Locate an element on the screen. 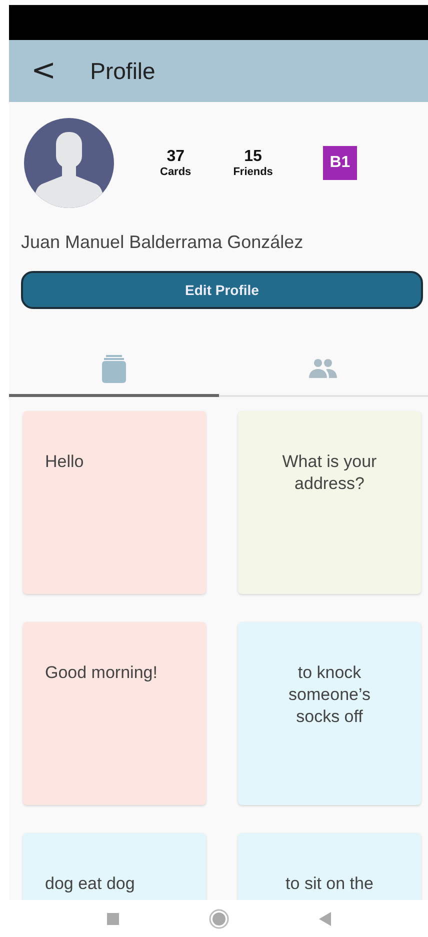  phrase-card: Hello is located at coordinates (114, 502).